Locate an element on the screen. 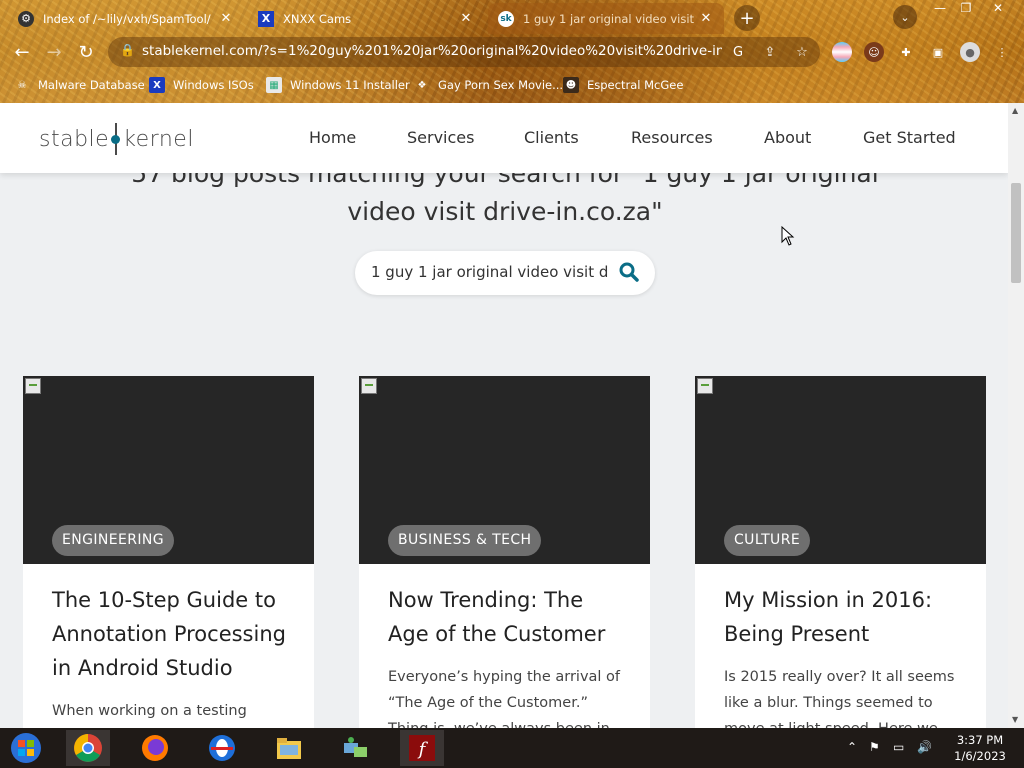 The image size is (1024, 768). bookmark-label: Espectral McGee is located at coordinates (635, 85).